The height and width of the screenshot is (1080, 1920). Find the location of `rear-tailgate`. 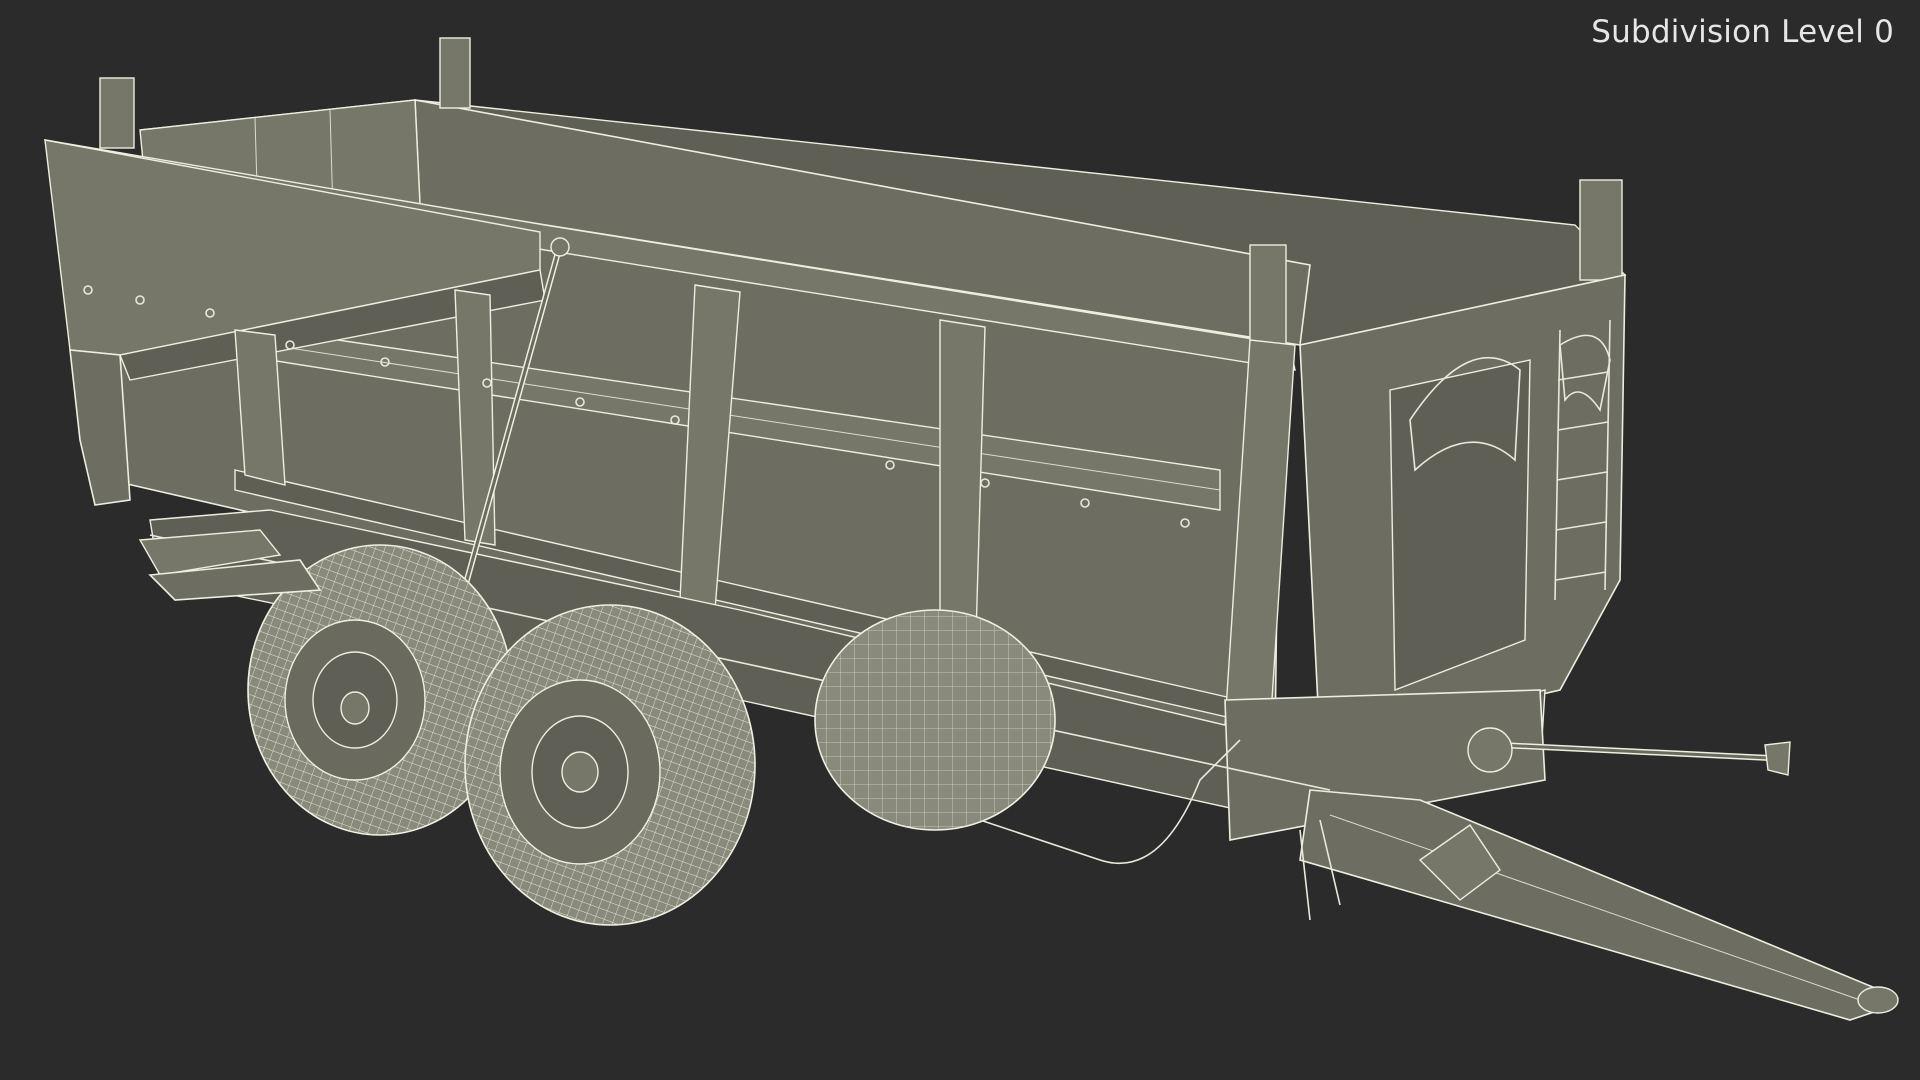

rear-tailgate is located at coordinates (1462, 510).